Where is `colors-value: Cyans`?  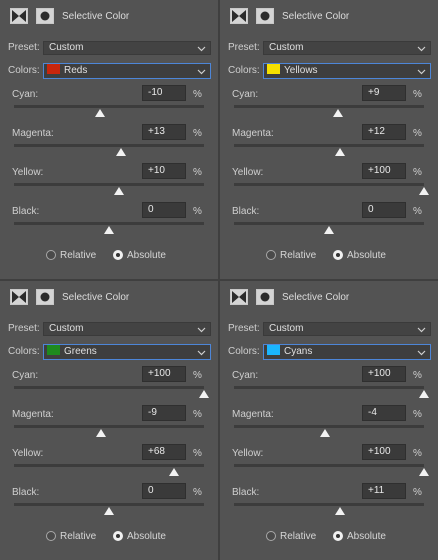 colors-value: Cyans is located at coordinates (298, 351).